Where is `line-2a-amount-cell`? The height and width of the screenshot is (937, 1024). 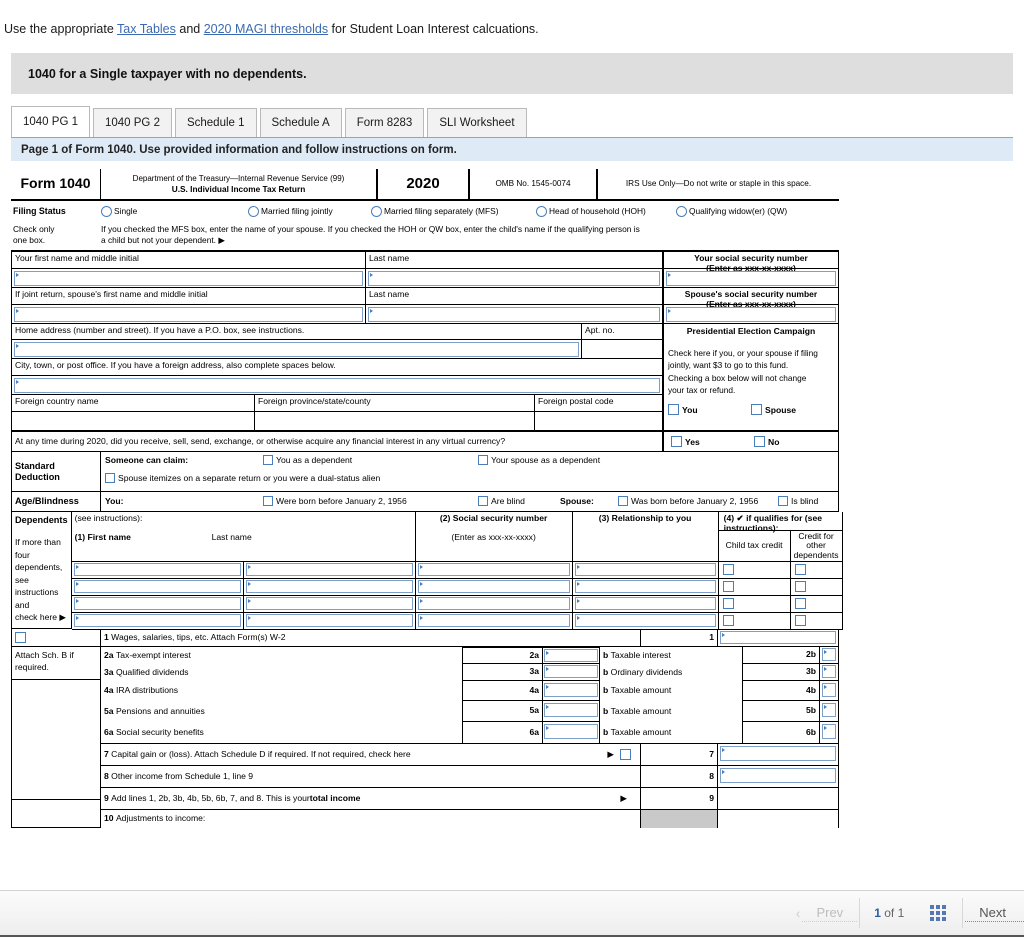 line-2a-amount-cell is located at coordinates (571, 655).